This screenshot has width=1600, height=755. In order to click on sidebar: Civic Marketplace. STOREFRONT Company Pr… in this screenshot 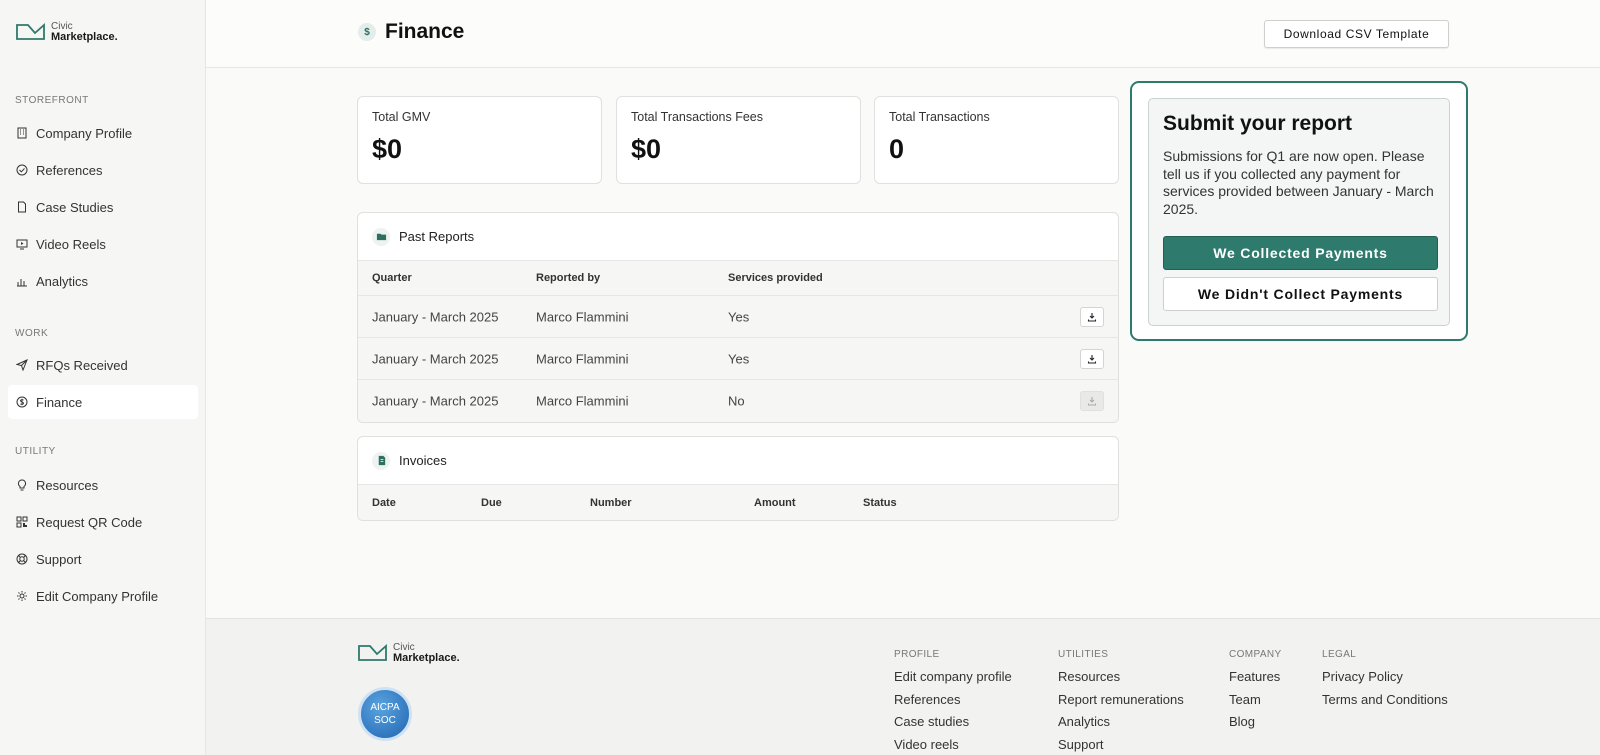, I will do `click(103, 377)`.